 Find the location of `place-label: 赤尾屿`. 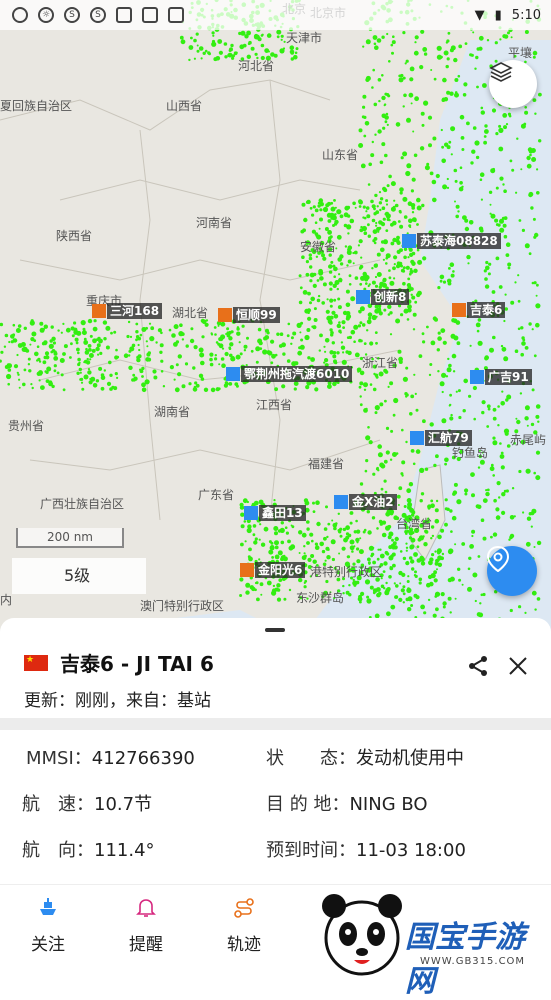

place-label: 赤尾屿 is located at coordinates (528, 440).